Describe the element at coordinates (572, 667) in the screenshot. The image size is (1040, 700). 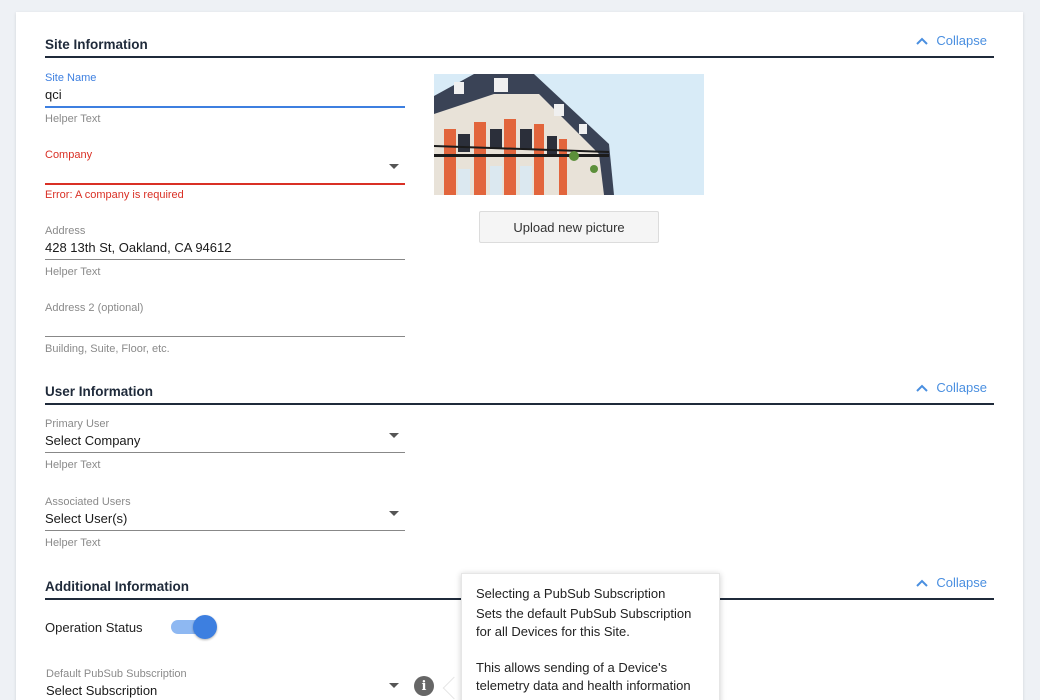
I see `tooltip-line: This allows sending of a Device's` at that location.